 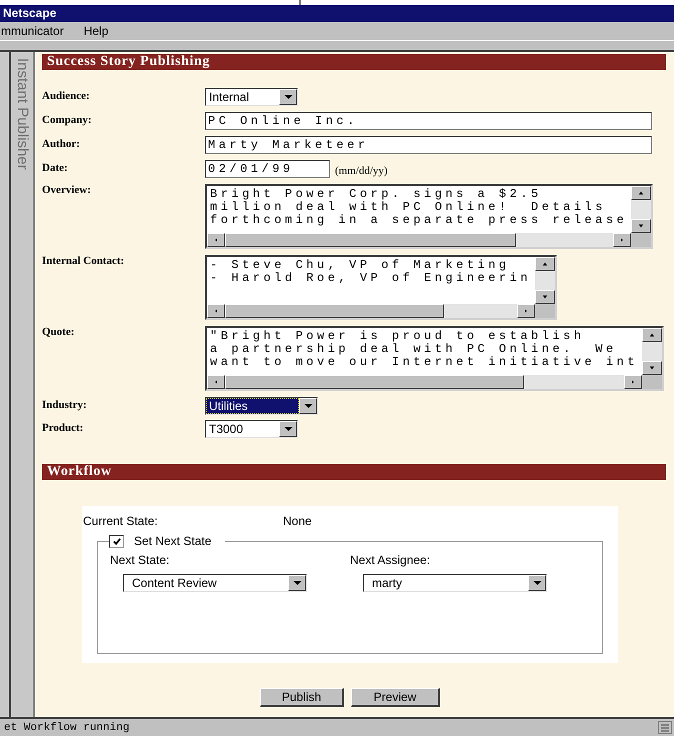 I want to click on checkbox, so click(x=116, y=541).